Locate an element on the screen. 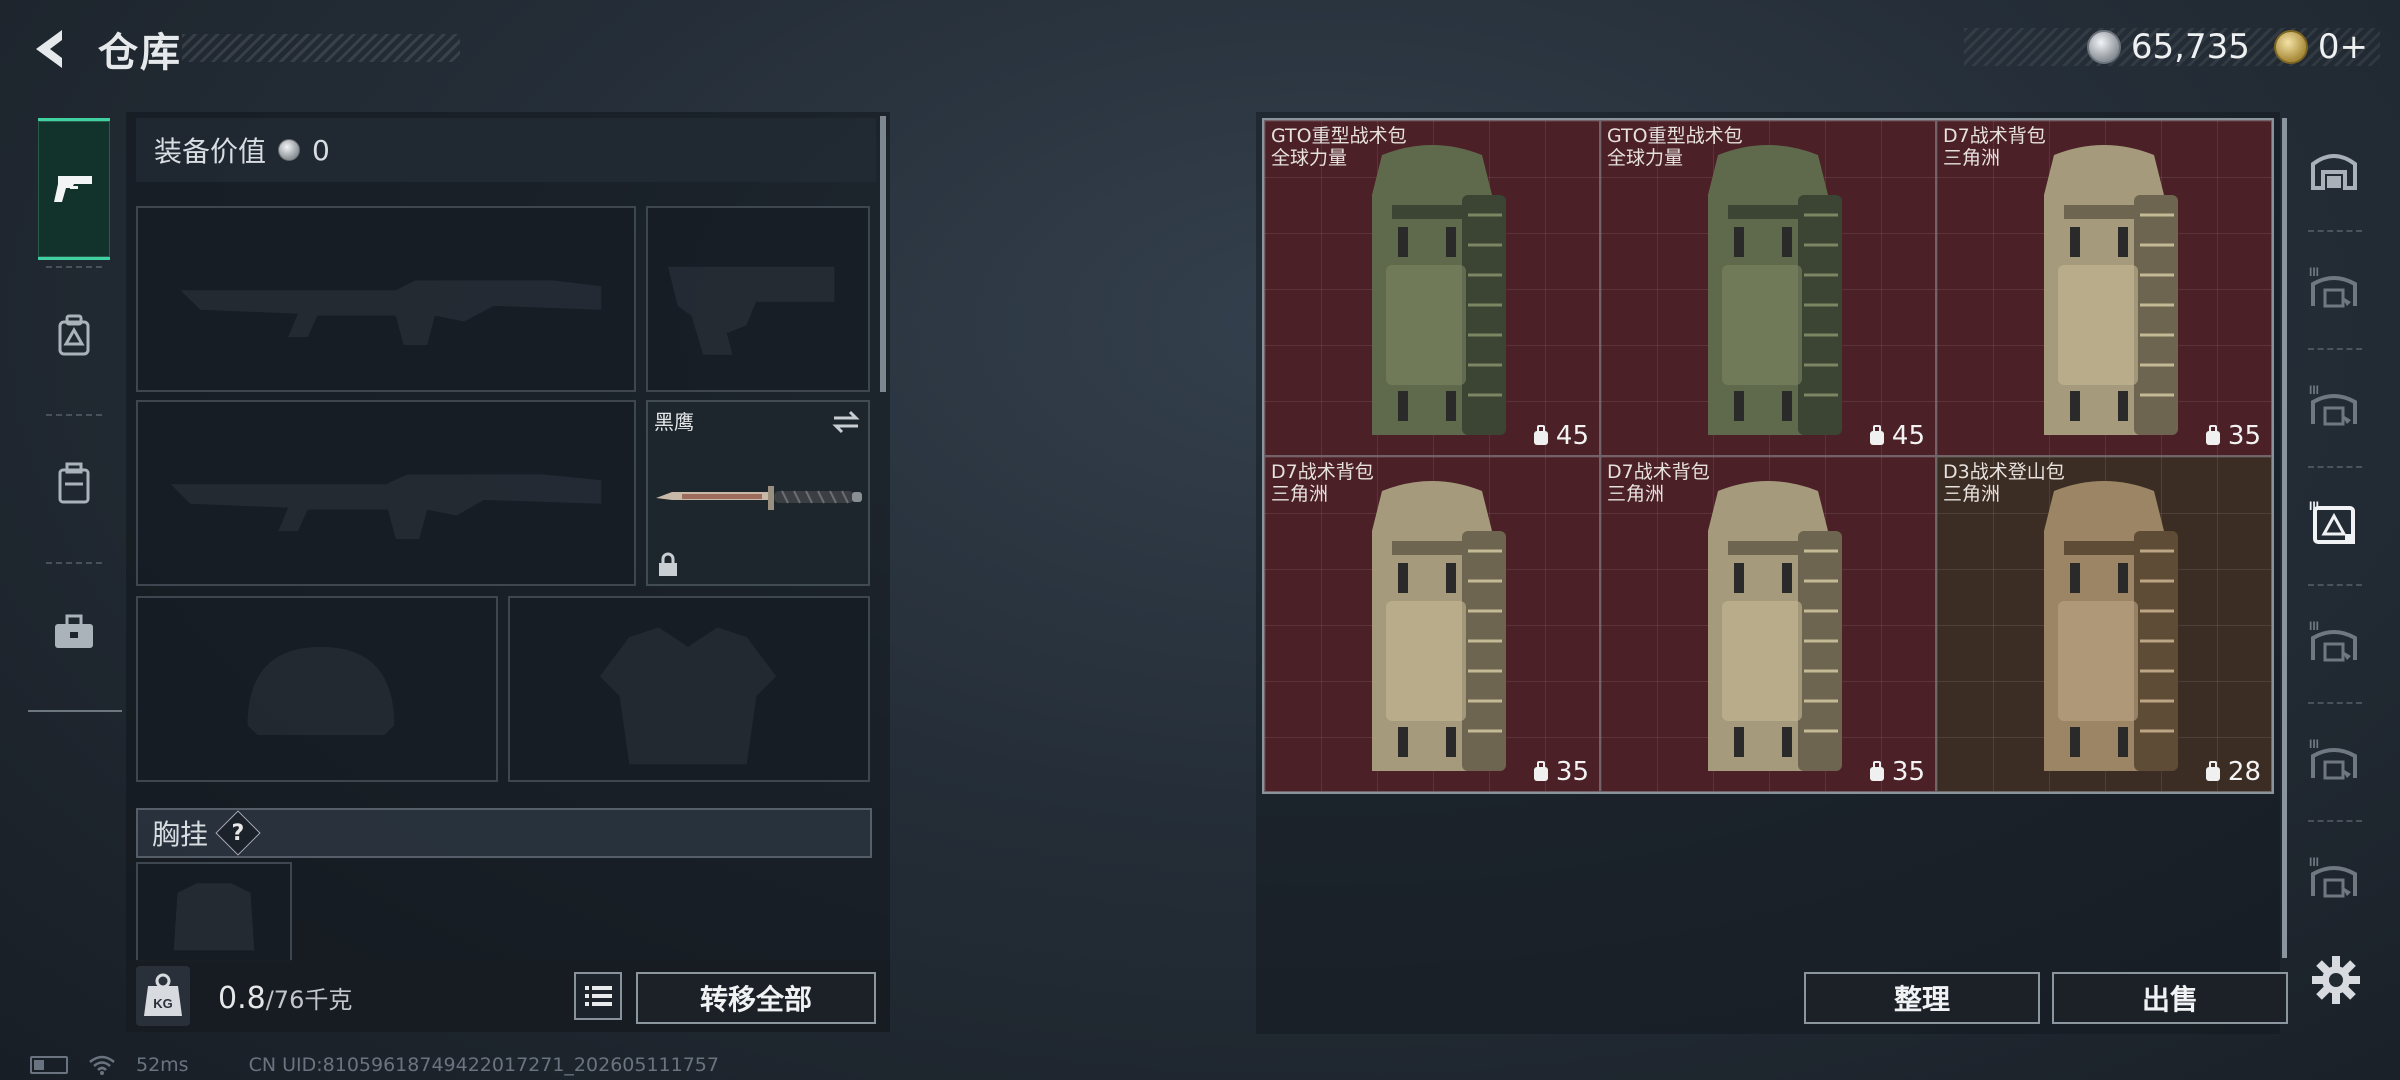 Image resolution: width=2400 pixels, height=1080 pixels. primary-weapon-slot is located at coordinates (386, 299).